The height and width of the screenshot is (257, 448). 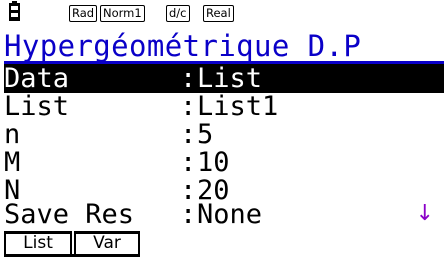 I want to click on setting-label: M, so click(x=12, y=162).